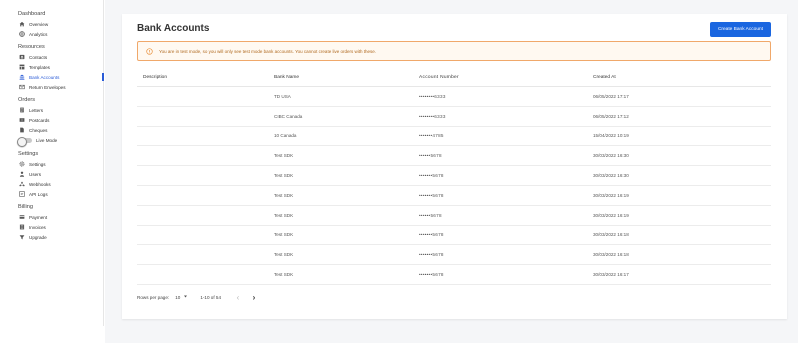 The width and height of the screenshot is (798, 343). I want to click on chevron-left-icon: ‹, so click(238, 297).